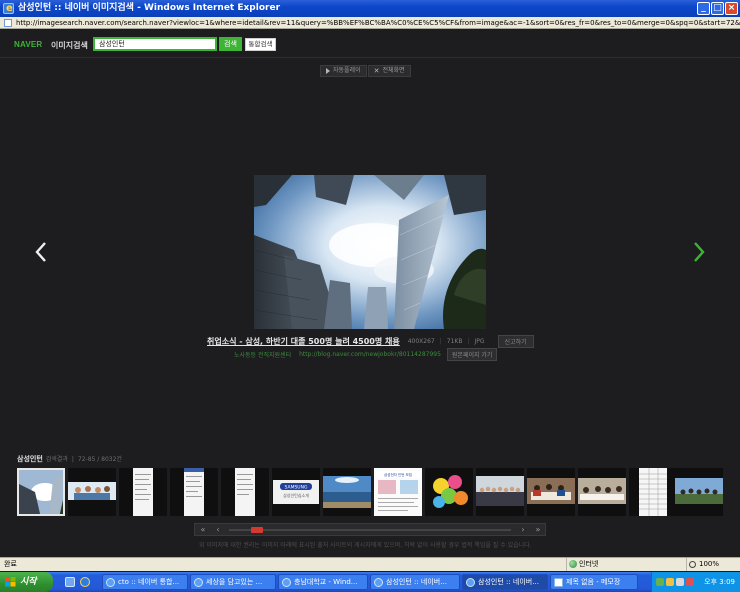 The image size is (740, 592). What do you see at coordinates (472, 354) in the screenshot?
I see `go-original-button: 원본페이지 가기` at bounding box center [472, 354].